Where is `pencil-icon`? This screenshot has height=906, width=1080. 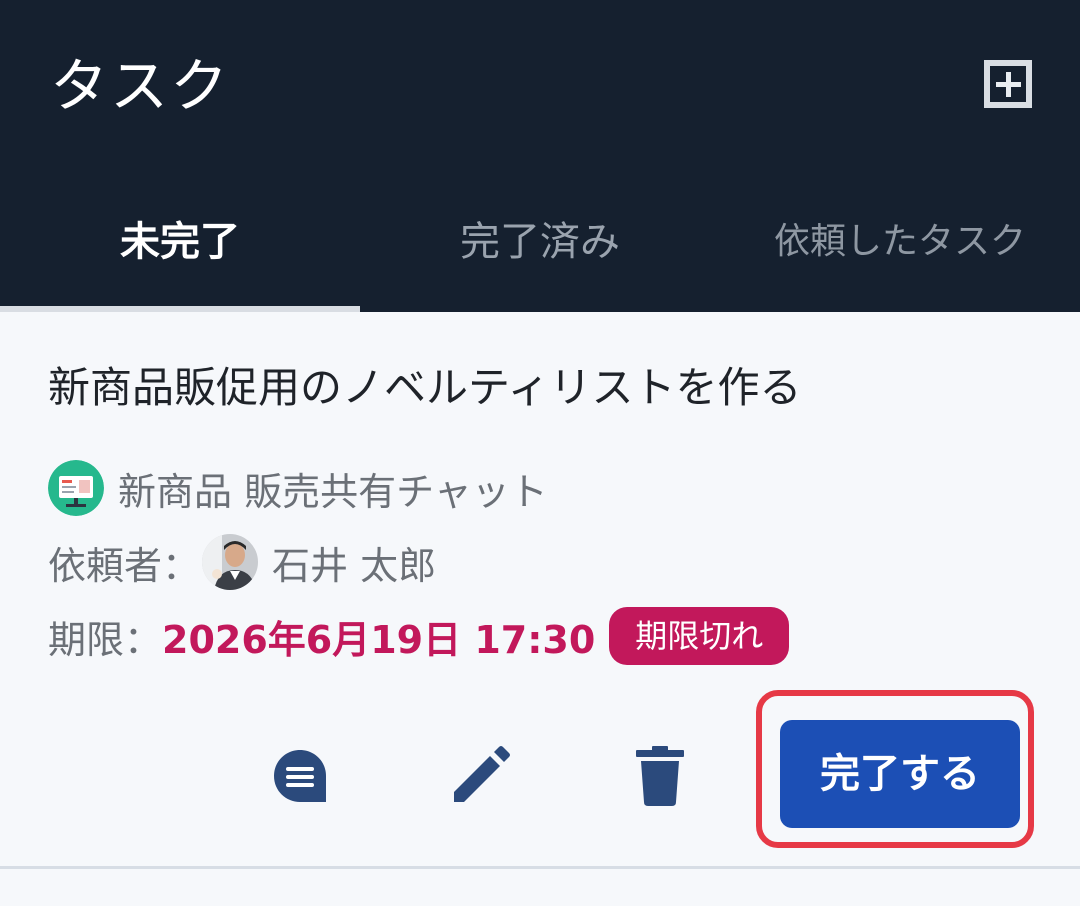
pencil-icon is located at coordinates (480, 776).